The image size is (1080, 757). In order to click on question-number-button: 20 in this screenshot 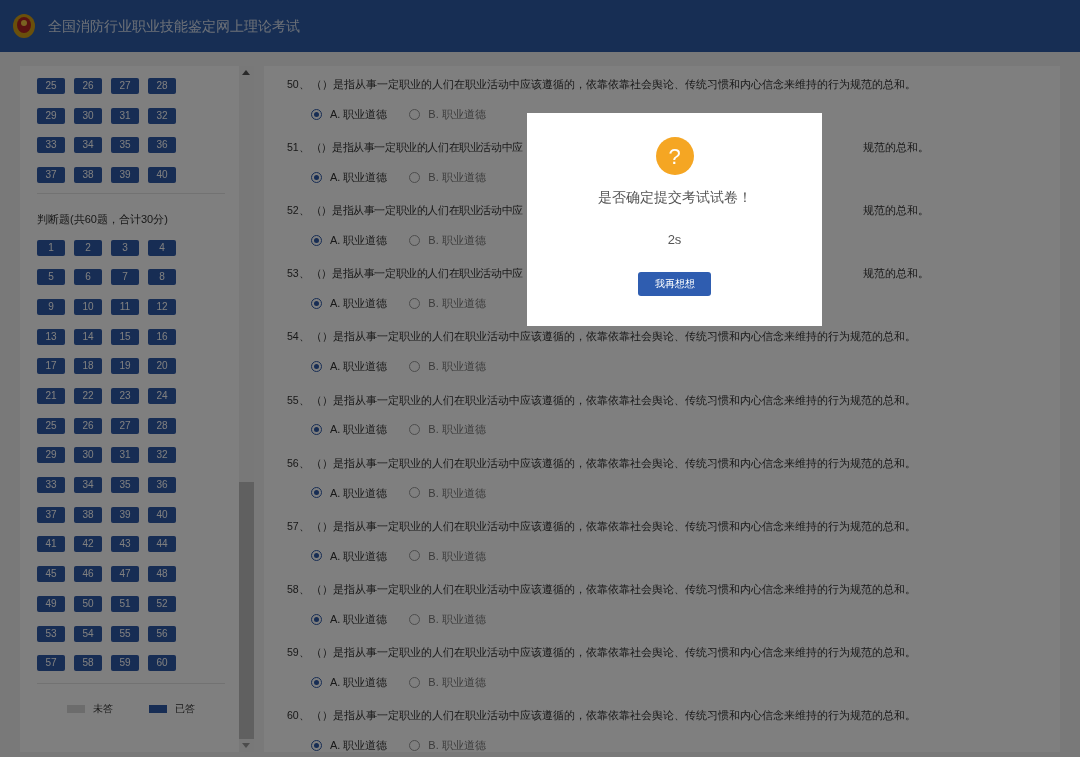, I will do `click(162, 366)`.